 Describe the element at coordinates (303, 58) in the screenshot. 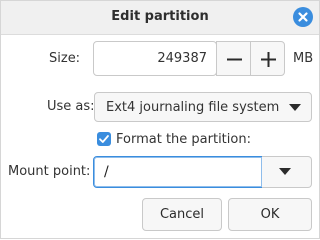

I see `size-unit: MB` at that location.